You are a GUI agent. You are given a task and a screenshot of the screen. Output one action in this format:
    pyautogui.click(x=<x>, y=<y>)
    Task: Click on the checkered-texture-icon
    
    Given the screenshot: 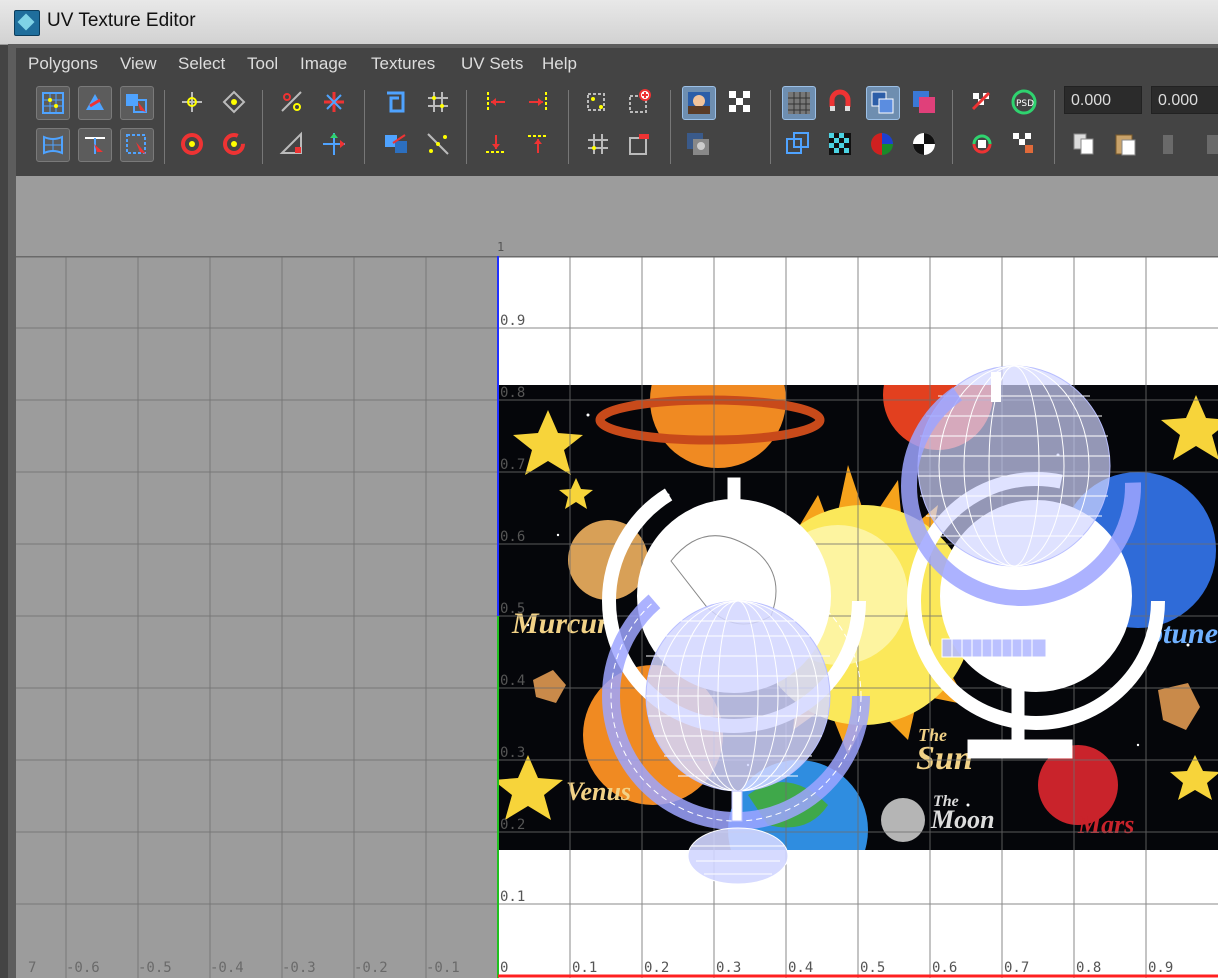 What is the action you would take?
    pyautogui.click(x=1025, y=145)
    